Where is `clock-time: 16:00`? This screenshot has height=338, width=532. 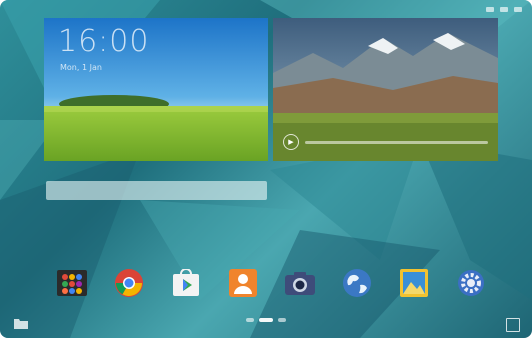
clock-time: 16:00 is located at coordinates (104, 41).